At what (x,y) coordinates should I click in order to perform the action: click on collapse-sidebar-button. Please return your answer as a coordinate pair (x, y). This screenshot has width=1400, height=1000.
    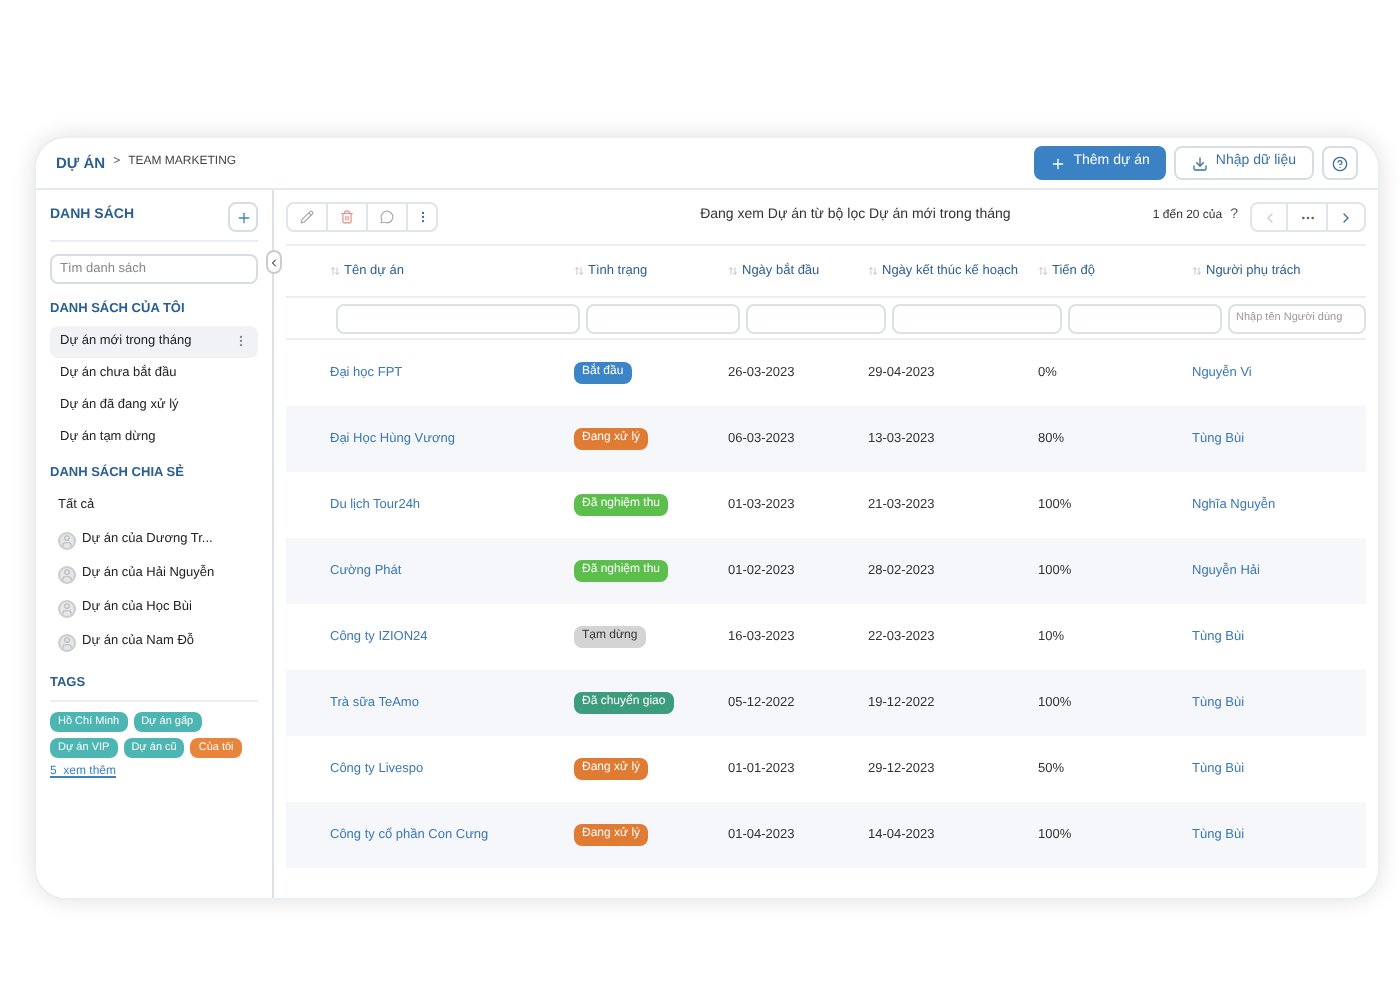
    Looking at the image, I should click on (274, 262).